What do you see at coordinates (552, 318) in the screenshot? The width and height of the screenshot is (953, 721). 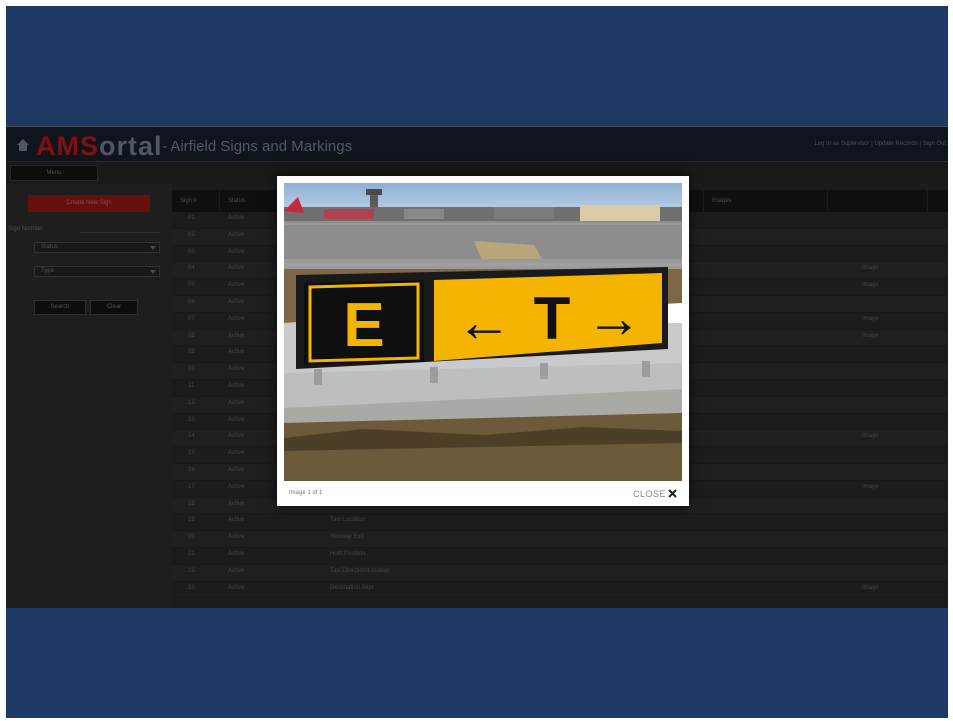 I see `sign-direction-letter: T` at bounding box center [552, 318].